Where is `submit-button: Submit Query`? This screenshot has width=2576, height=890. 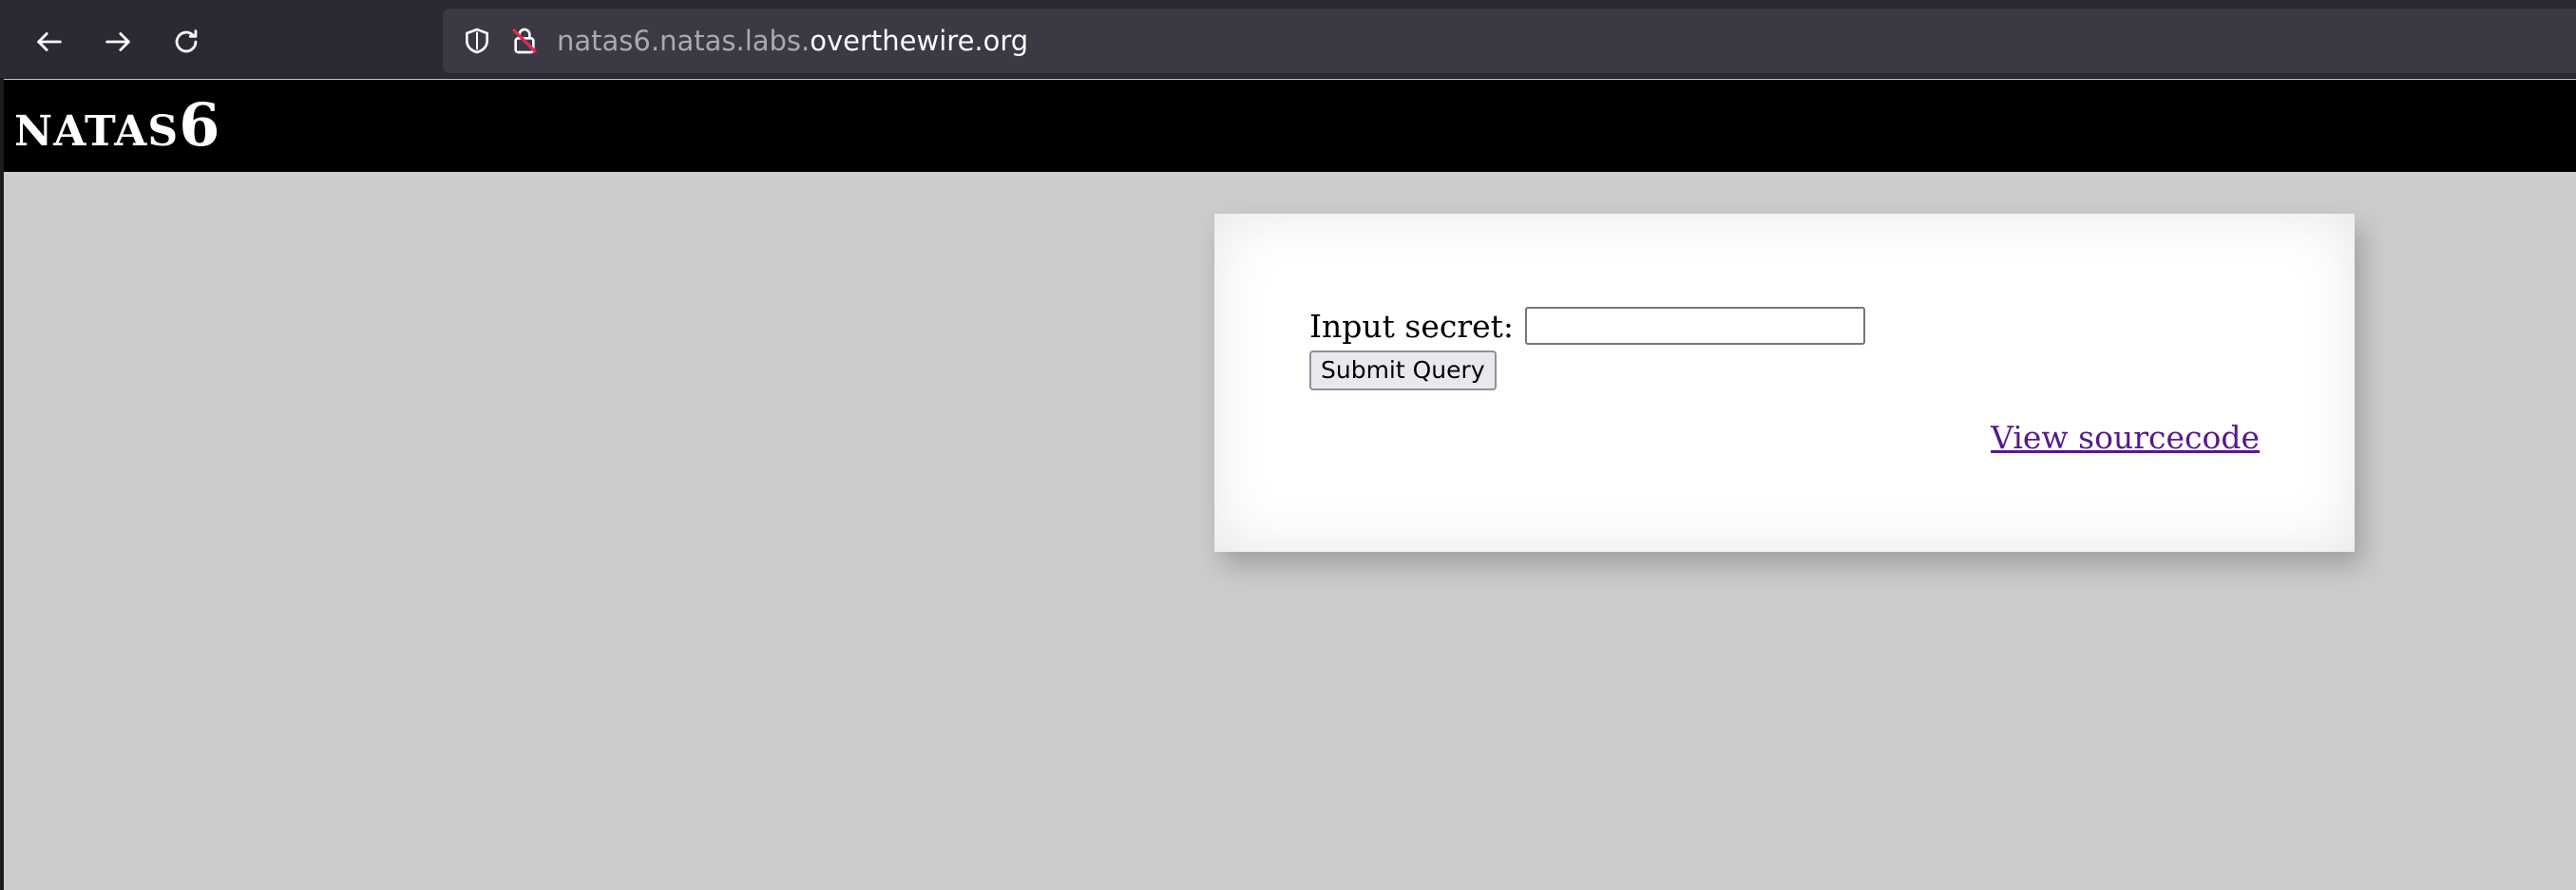 submit-button: Submit Query is located at coordinates (1403, 370).